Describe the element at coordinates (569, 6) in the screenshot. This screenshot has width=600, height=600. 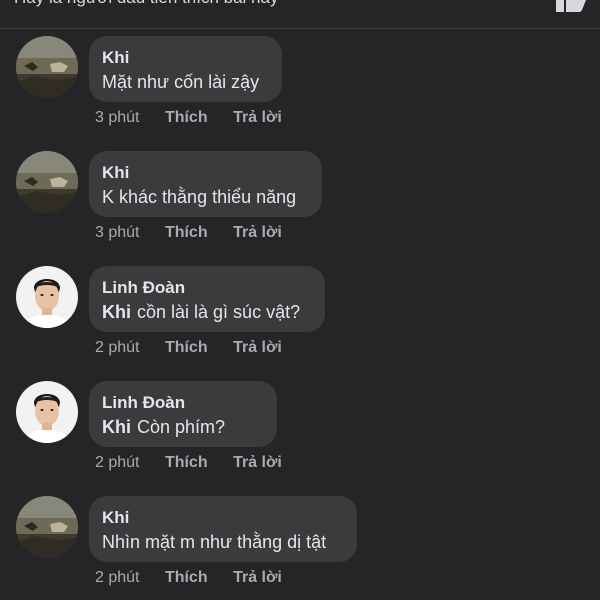
I see `thumbs-up-icon` at that location.